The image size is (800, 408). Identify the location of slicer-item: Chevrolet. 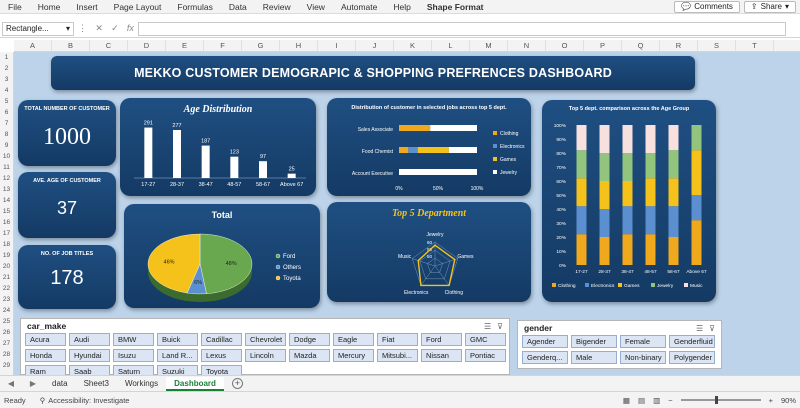
(265, 339).